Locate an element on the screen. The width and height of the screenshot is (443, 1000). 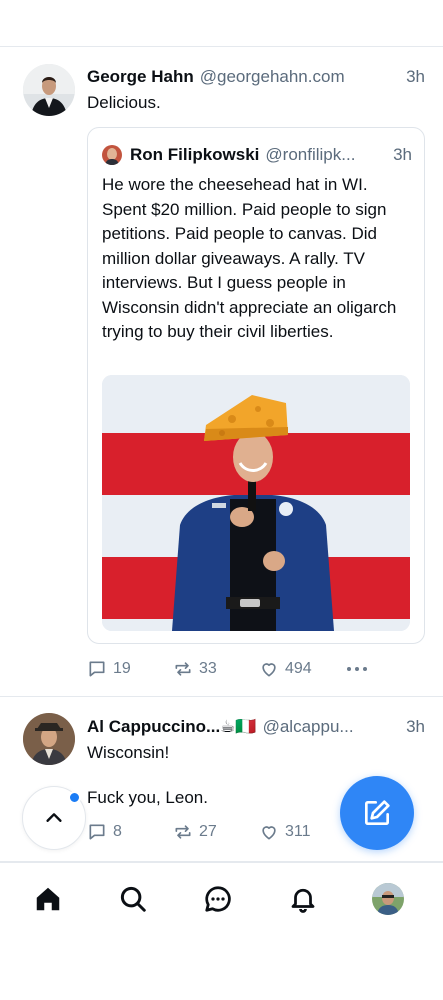
nav-home is located at coordinates (48, 899).